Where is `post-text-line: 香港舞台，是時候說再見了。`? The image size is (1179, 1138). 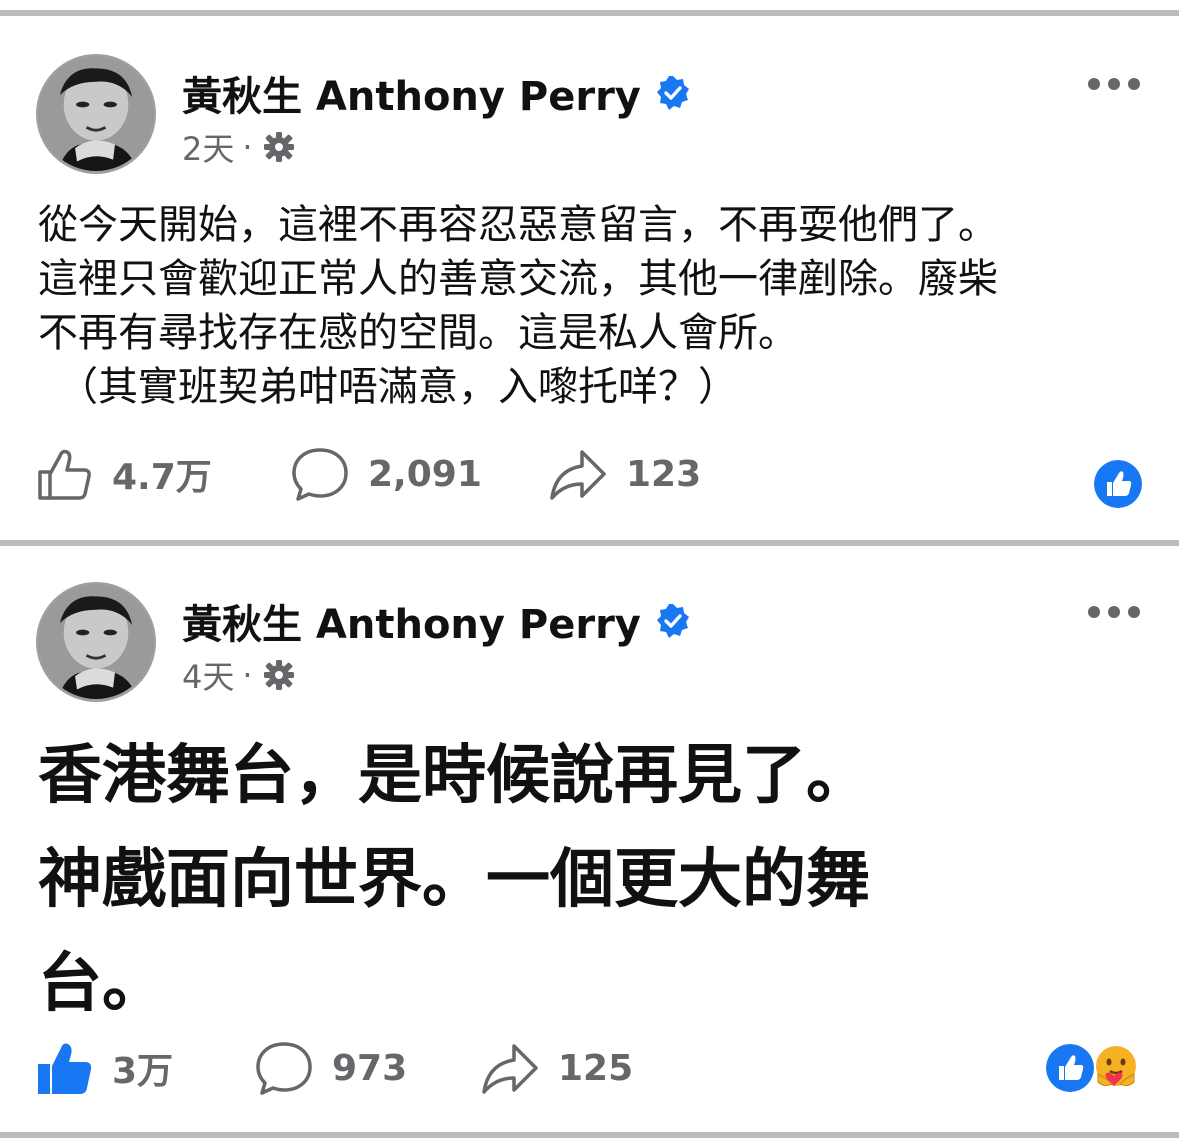
post-text-line: 香港舞台，是時候說再見了。 is located at coordinates (454, 776).